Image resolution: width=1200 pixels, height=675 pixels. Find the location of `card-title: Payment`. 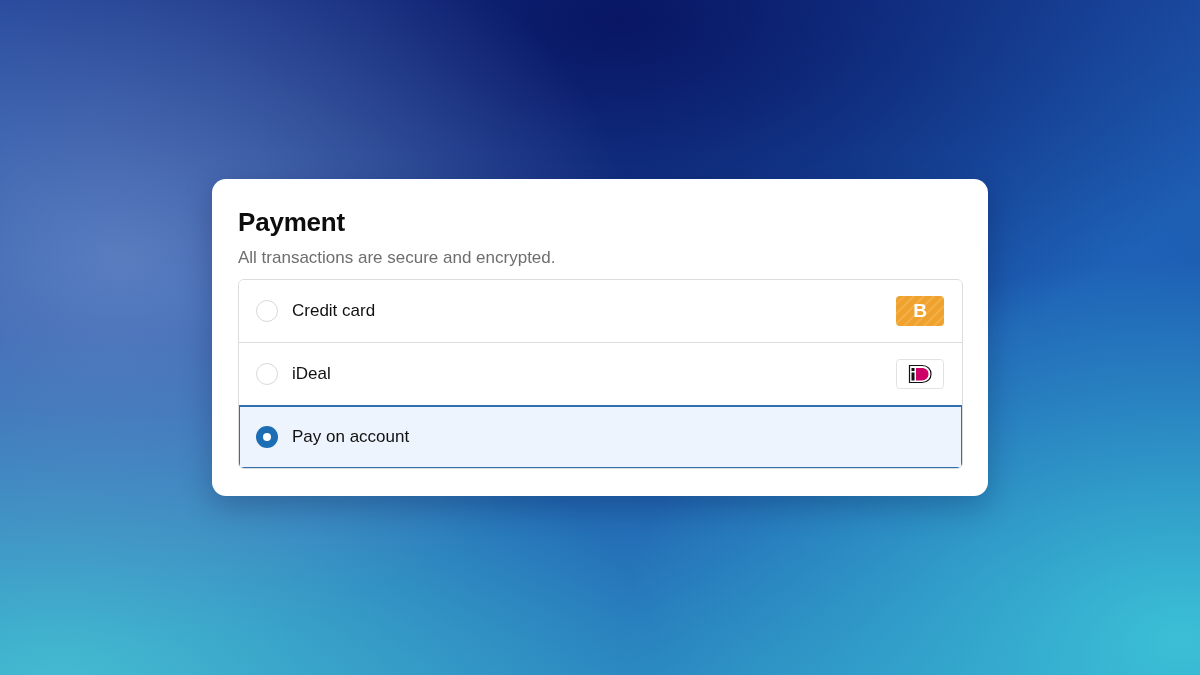

card-title: Payment is located at coordinates (292, 222).